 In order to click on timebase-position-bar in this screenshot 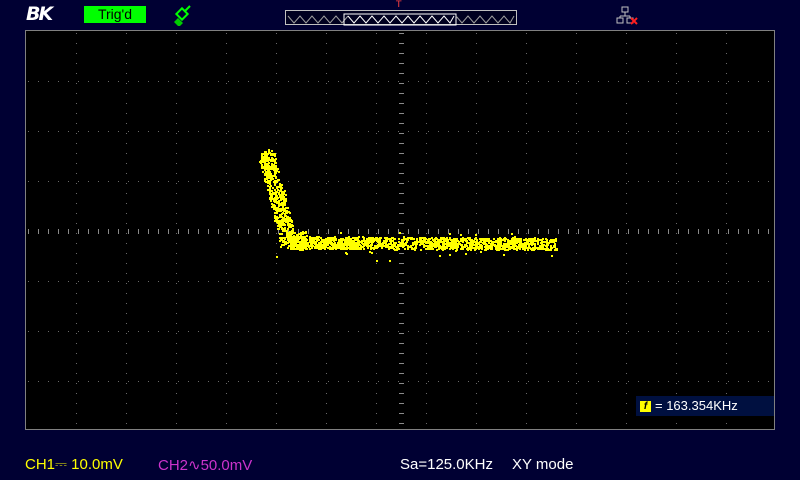, I will do `click(401, 18)`.